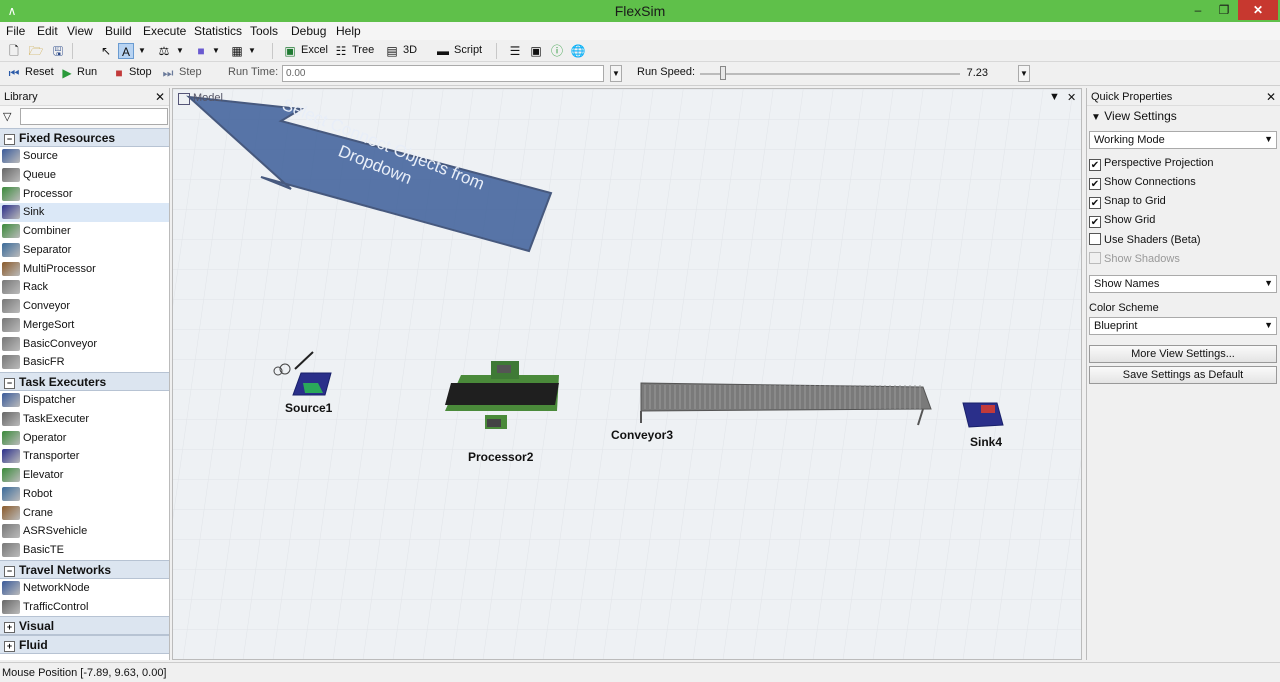 The image size is (1280, 682). Describe the element at coordinates (87, 72) in the screenshot. I see `run-button: Run` at that location.